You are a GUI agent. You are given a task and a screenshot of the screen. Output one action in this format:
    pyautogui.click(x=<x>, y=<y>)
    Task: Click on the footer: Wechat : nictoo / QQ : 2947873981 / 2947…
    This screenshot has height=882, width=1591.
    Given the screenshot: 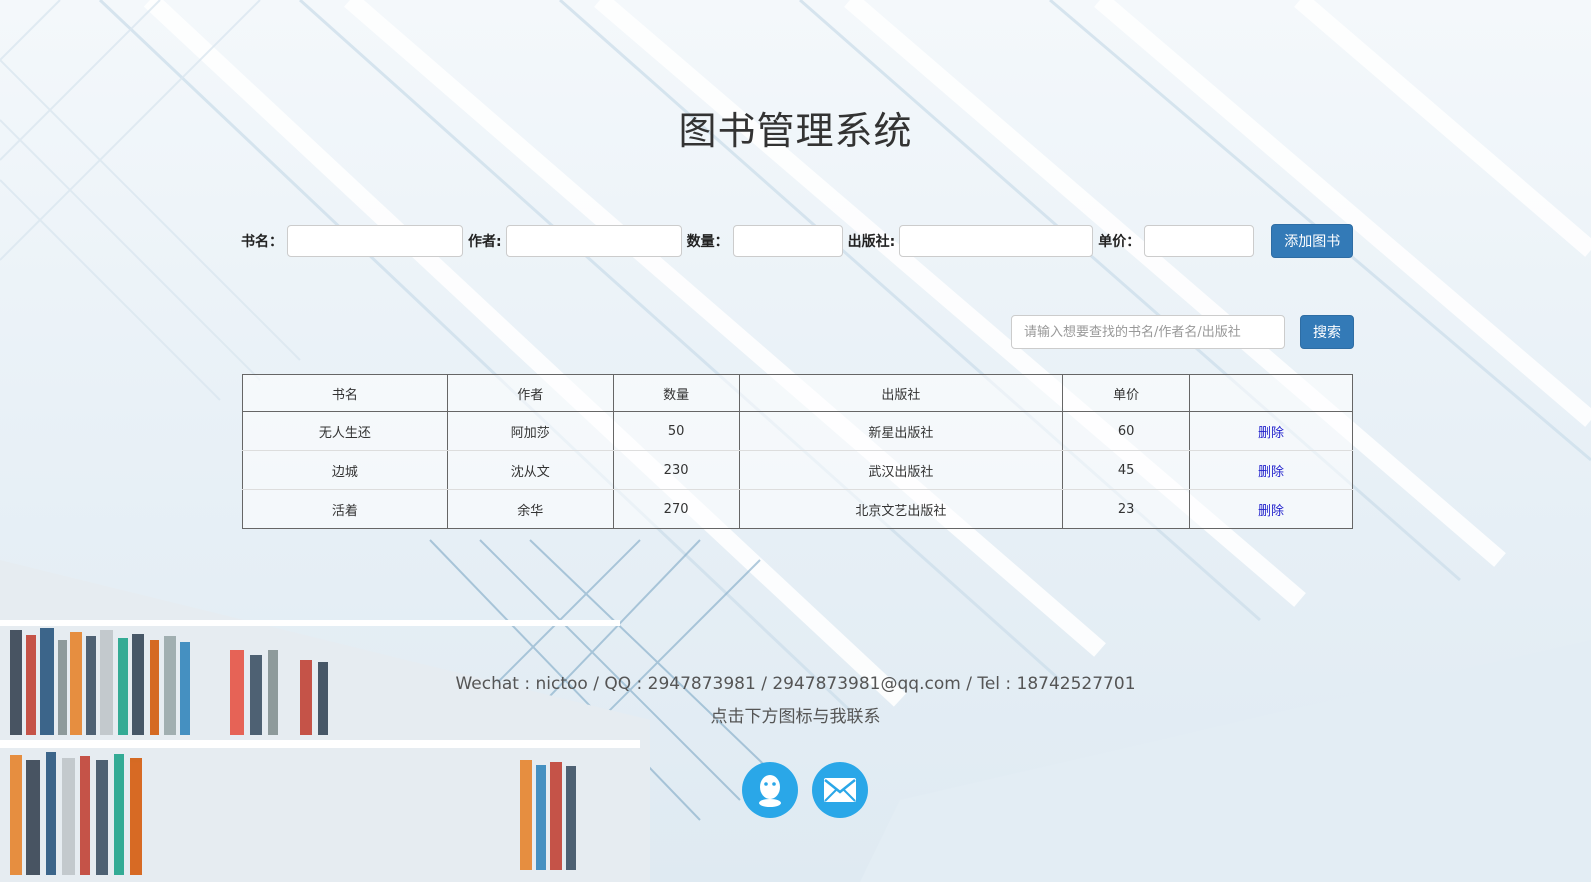 What is the action you would take?
    pyautogui.click(x=795, y=700)
    